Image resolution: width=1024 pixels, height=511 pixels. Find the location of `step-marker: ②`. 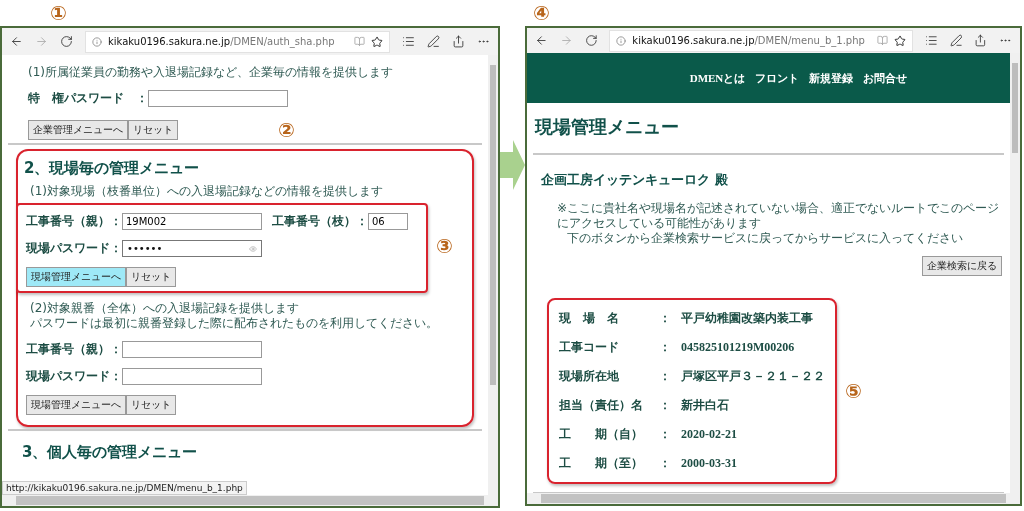

step-marker: ② is located at coordinates (286, 130).